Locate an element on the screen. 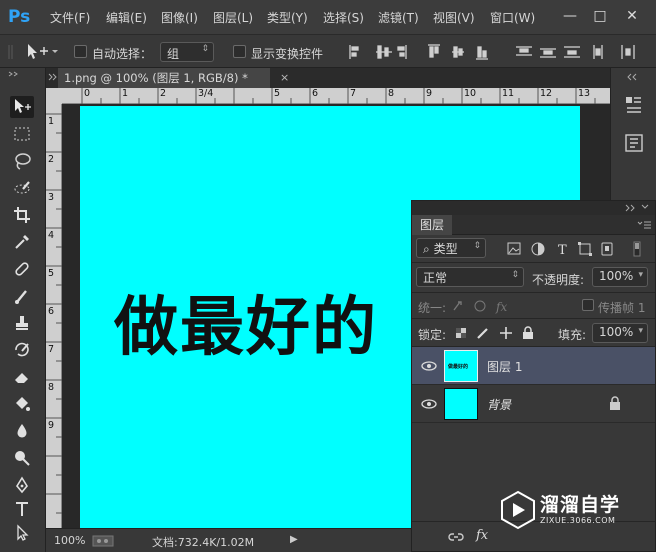 The image size is (656, 552). rectangle-marquee-icon is located at coordinates (22, 134).